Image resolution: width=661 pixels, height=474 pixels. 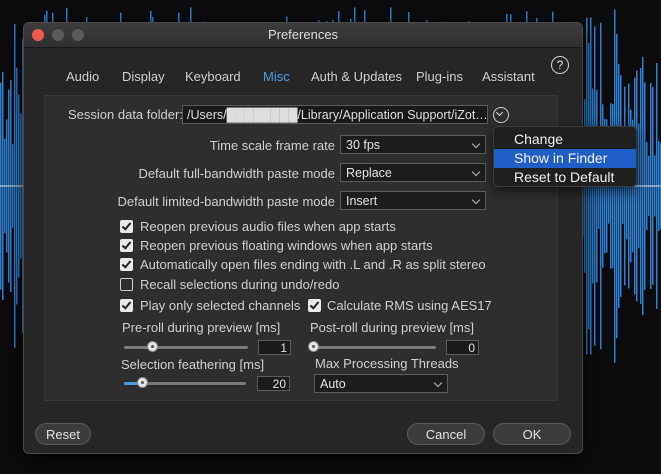 I want to click on full-paste-select: Replace, so click(x=413, y=172).